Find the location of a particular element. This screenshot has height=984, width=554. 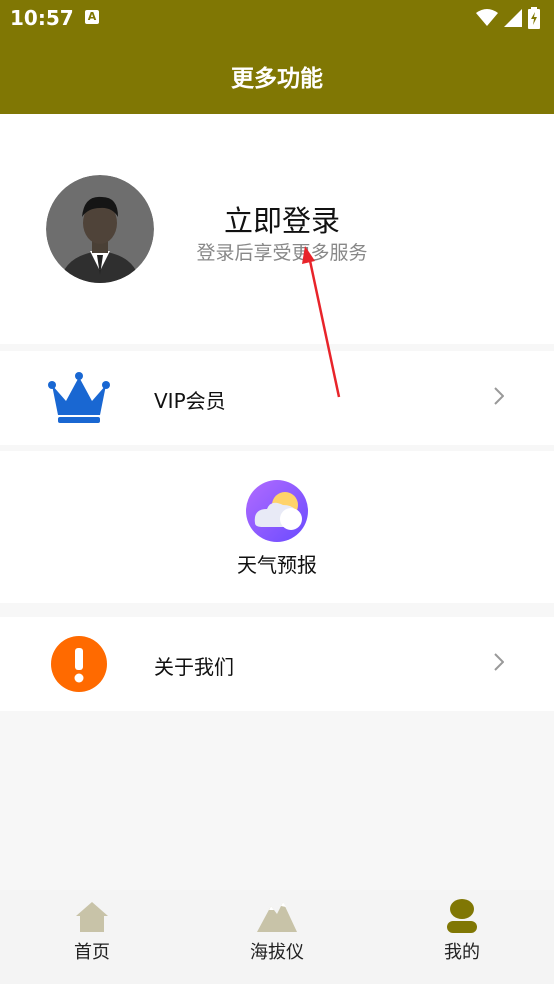

signal-icon is located at coordinates (513, 18).